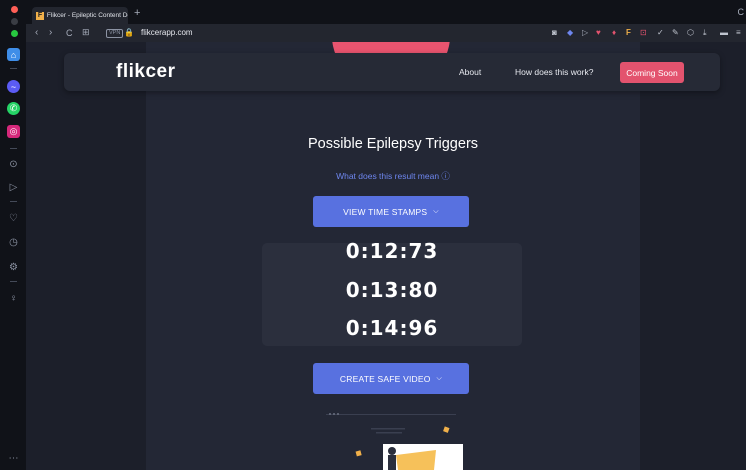  Describe the element at coordinates (392, 328) in the screenshot. I see `timestamp: 0:14:96` at that location.